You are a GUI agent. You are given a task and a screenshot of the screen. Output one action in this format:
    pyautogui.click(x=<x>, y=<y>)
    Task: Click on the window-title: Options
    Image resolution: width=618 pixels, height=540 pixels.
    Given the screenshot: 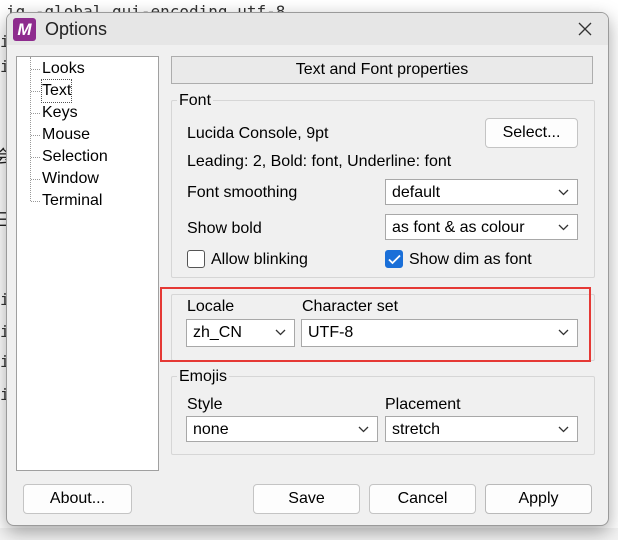 What is the action you would take?
    pyautogui.click(x=76, y=29)
    